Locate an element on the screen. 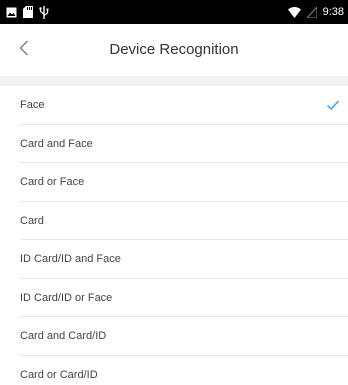 The image size is (348, 385). status-bar: 9:38 is located at coordinates (174, 12).